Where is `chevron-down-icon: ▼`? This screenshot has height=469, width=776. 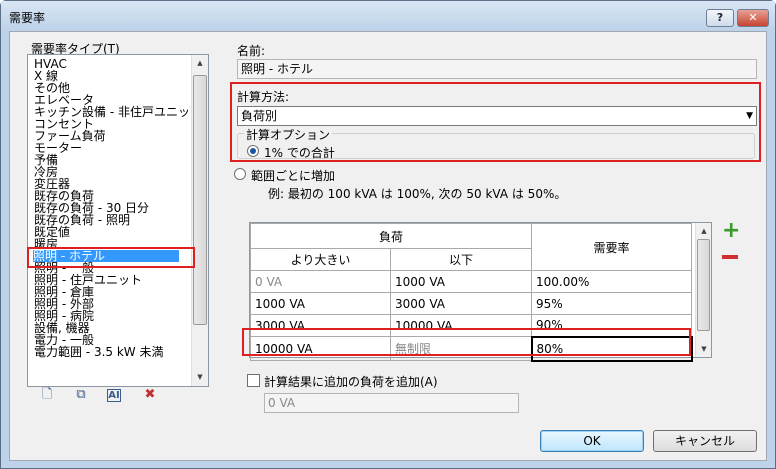 chevron-down-icon: ▼ is located at coordinates (749, 116).